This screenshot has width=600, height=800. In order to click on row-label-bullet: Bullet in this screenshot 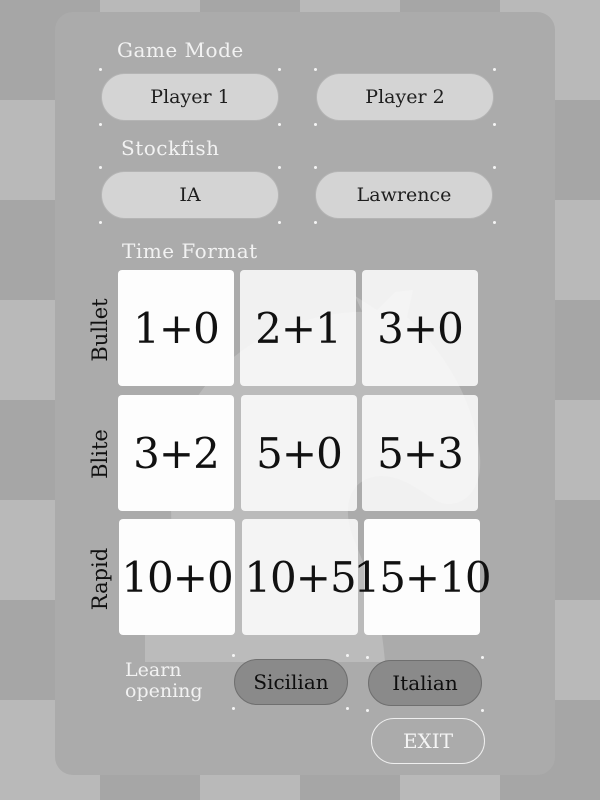, I will do `click(100, 330)`.